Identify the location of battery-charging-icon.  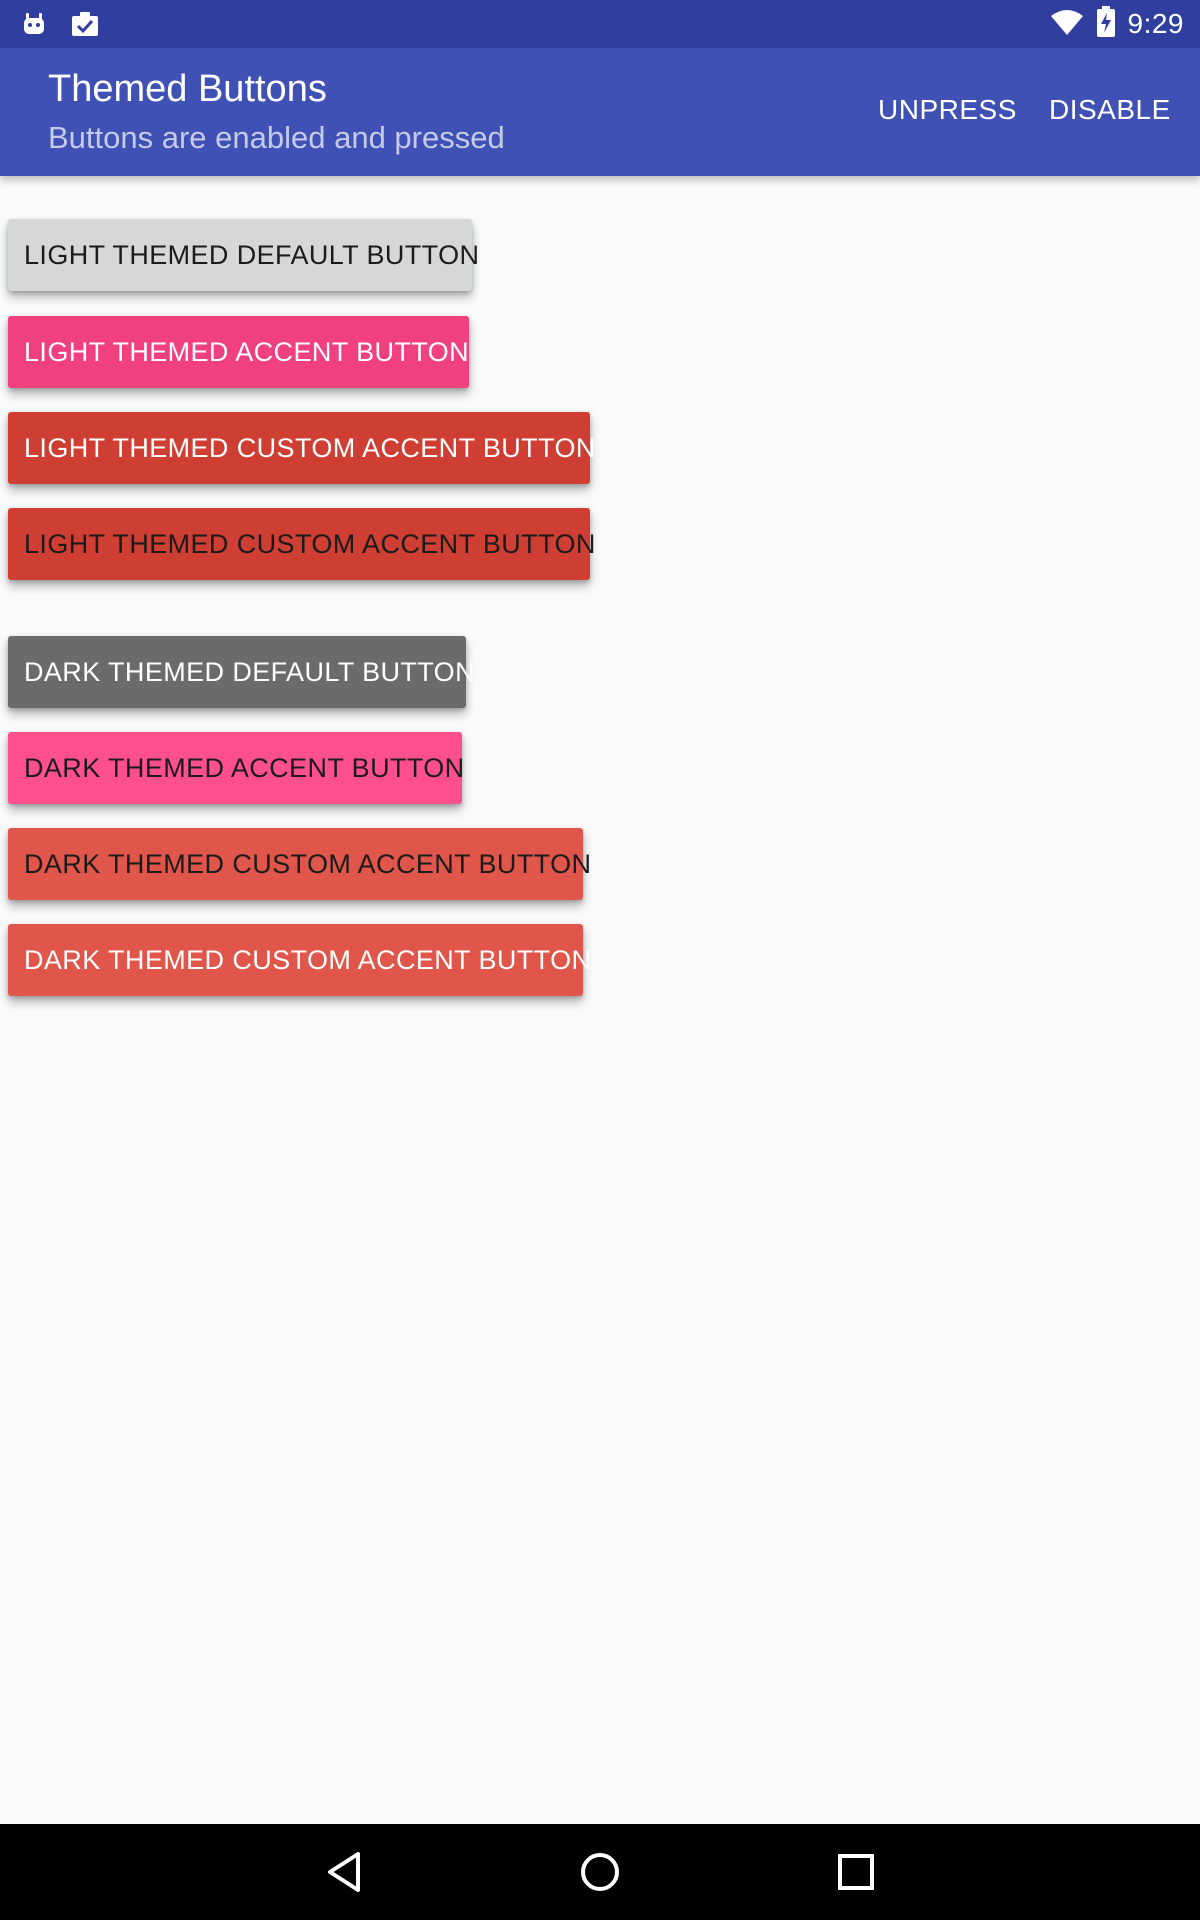
(1106, 24).